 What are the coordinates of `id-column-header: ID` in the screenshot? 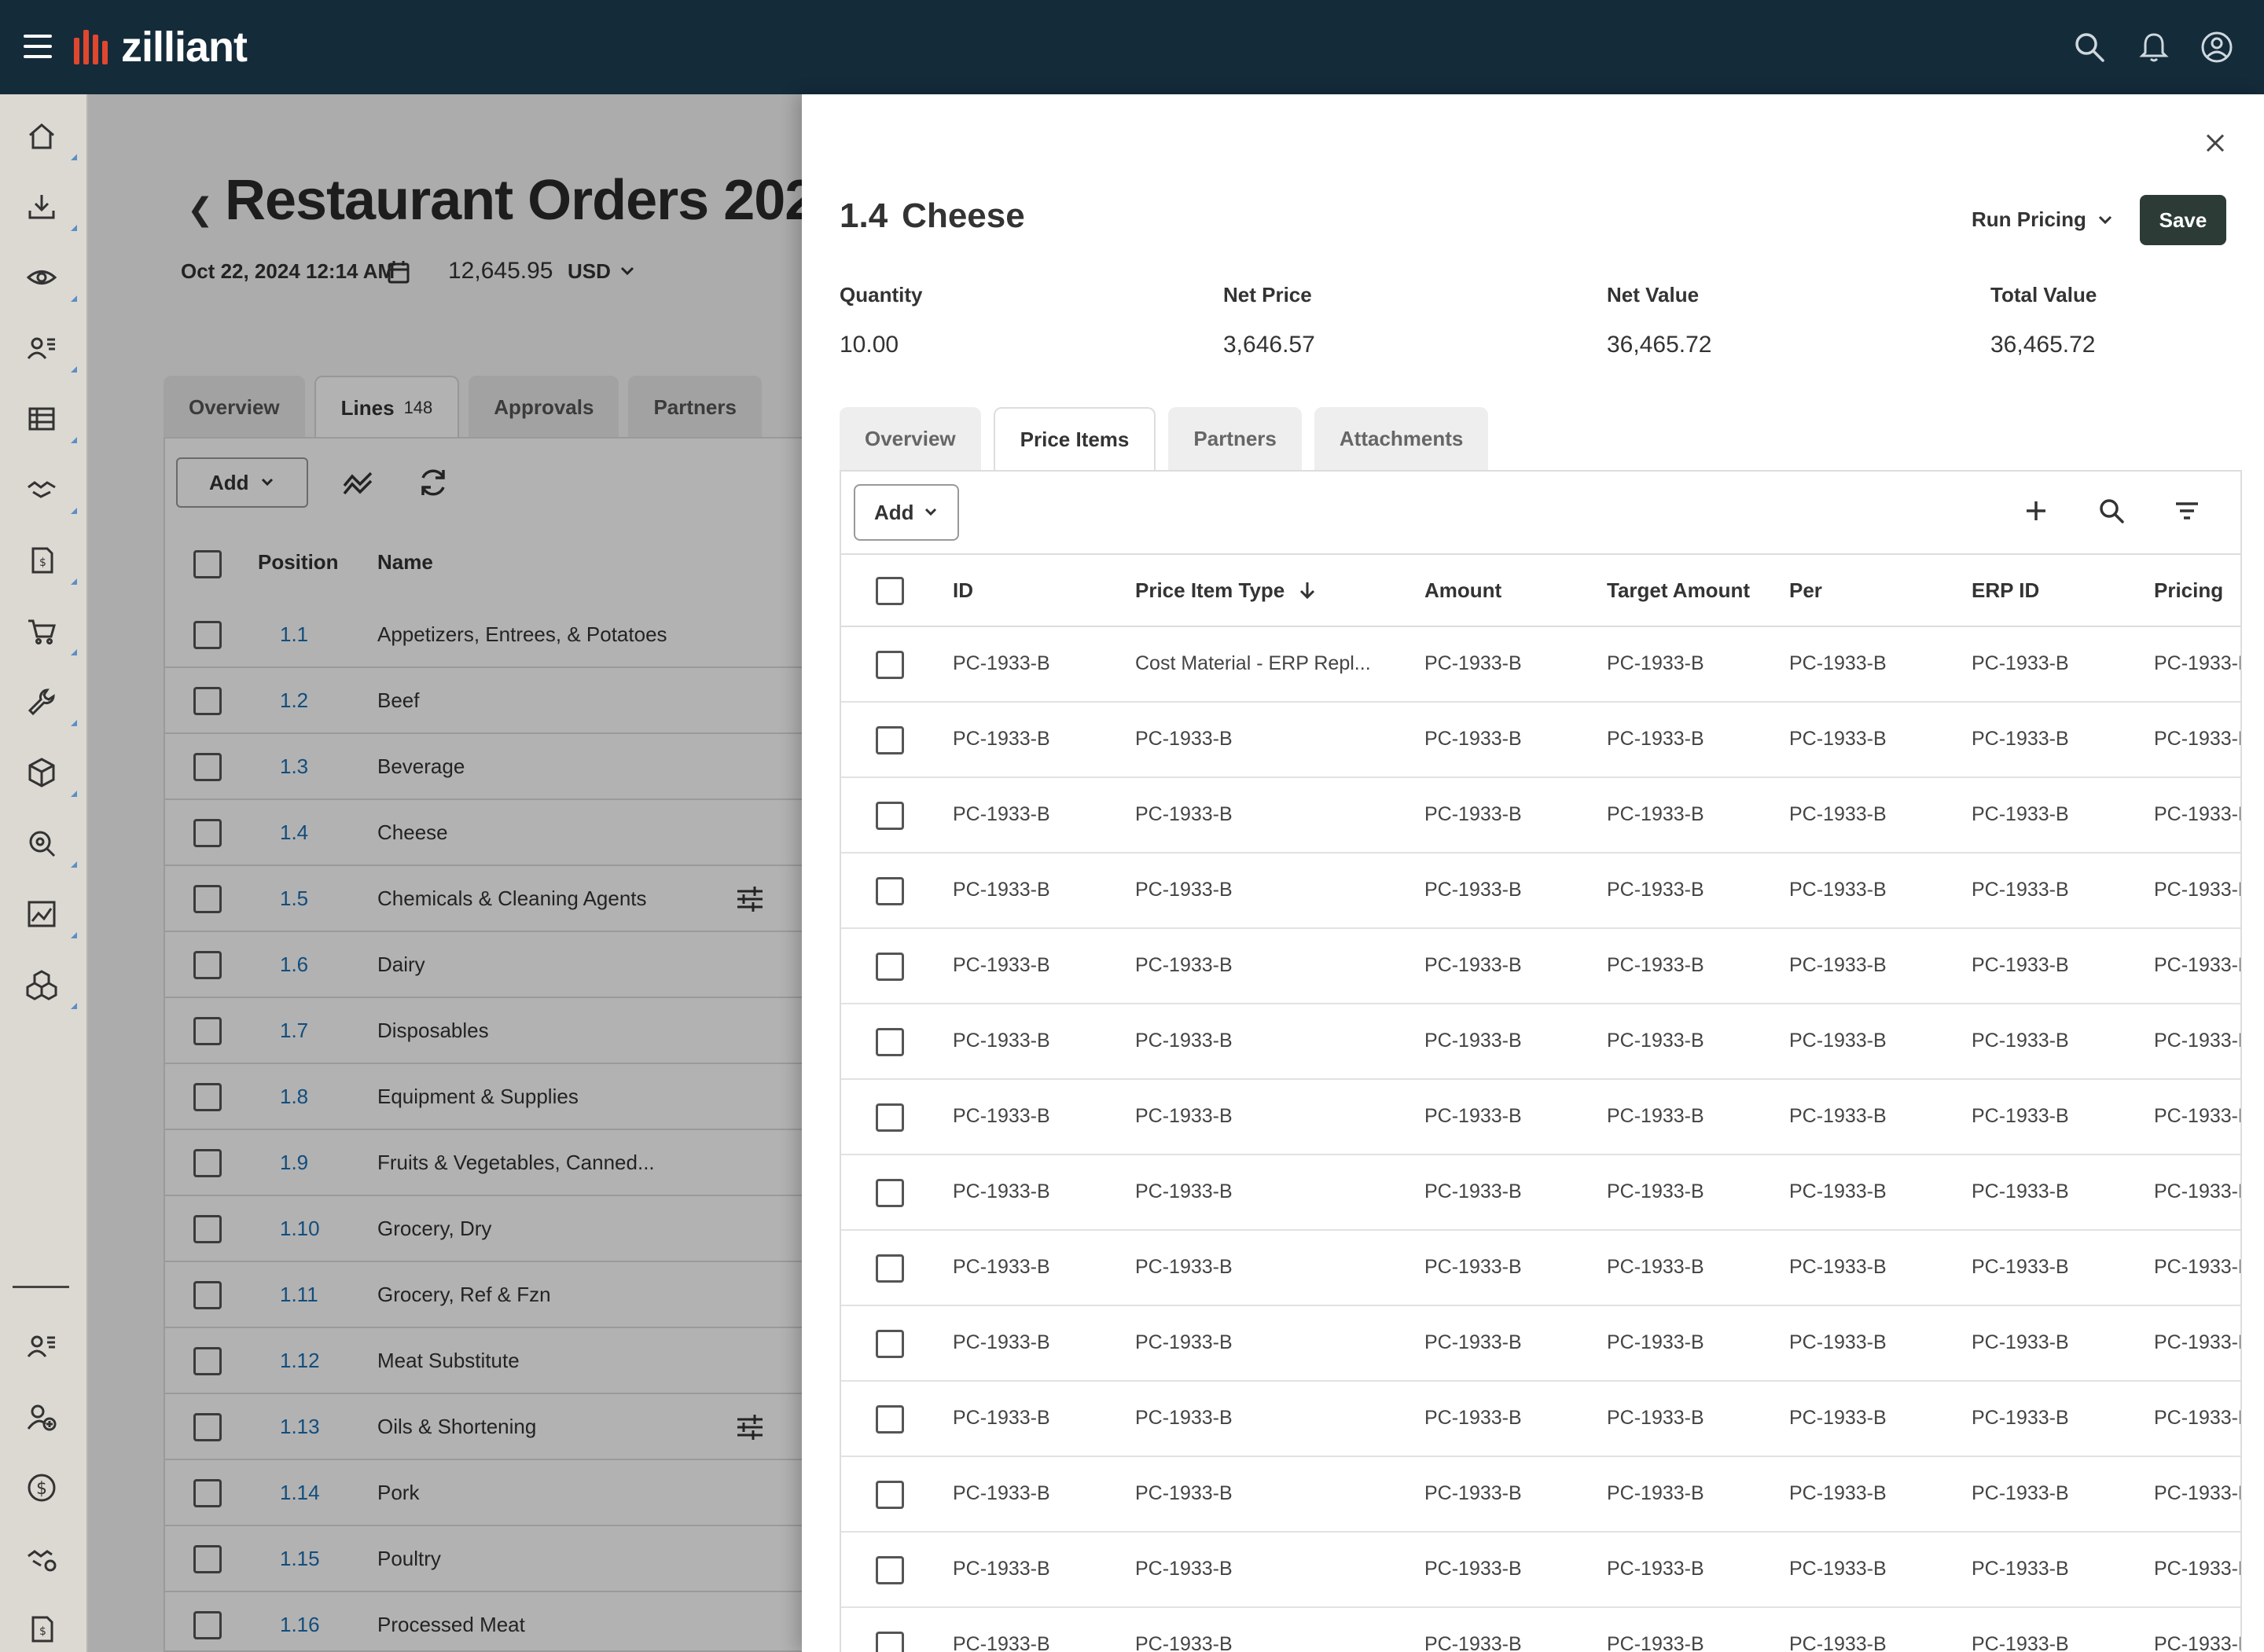 It's located at (963, 591).